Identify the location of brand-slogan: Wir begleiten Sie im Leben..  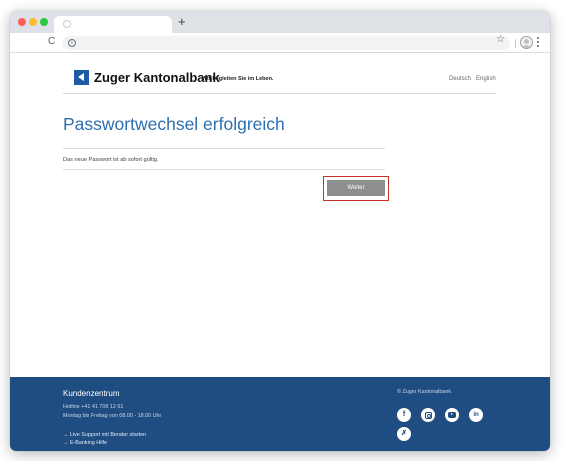
(238, 79).